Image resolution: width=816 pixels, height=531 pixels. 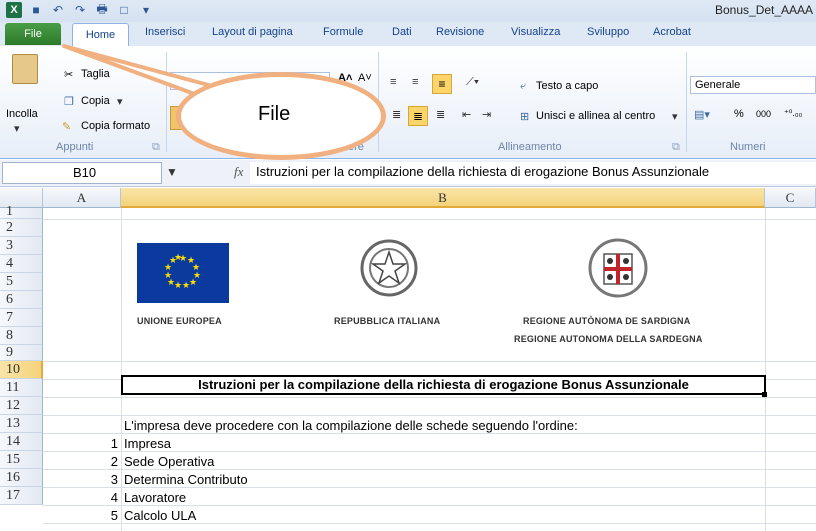 I want to click on callout-pointer, so click(x=138, y=71).